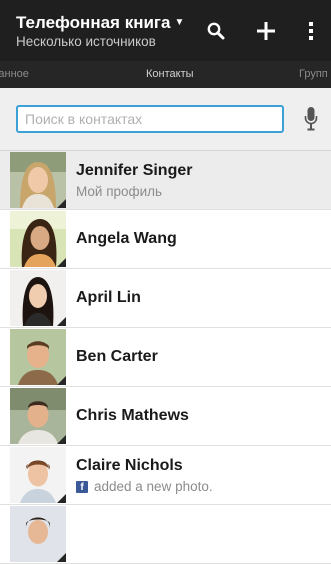  I want to click on add-icon, so click(266, 30).